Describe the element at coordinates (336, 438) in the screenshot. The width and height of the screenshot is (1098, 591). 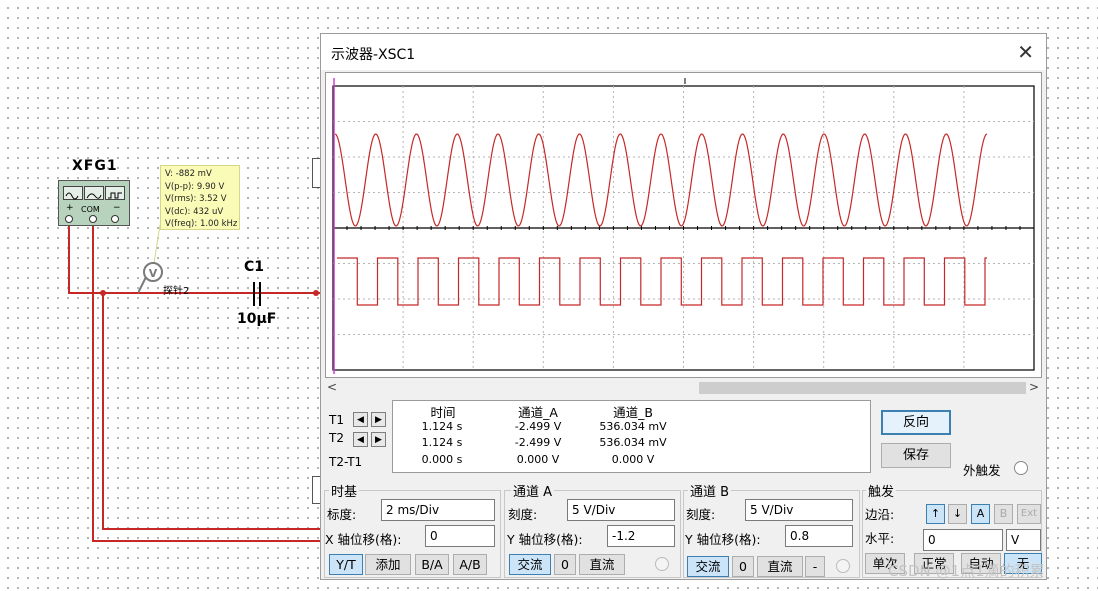
I see `t2-label: T2` at that location.